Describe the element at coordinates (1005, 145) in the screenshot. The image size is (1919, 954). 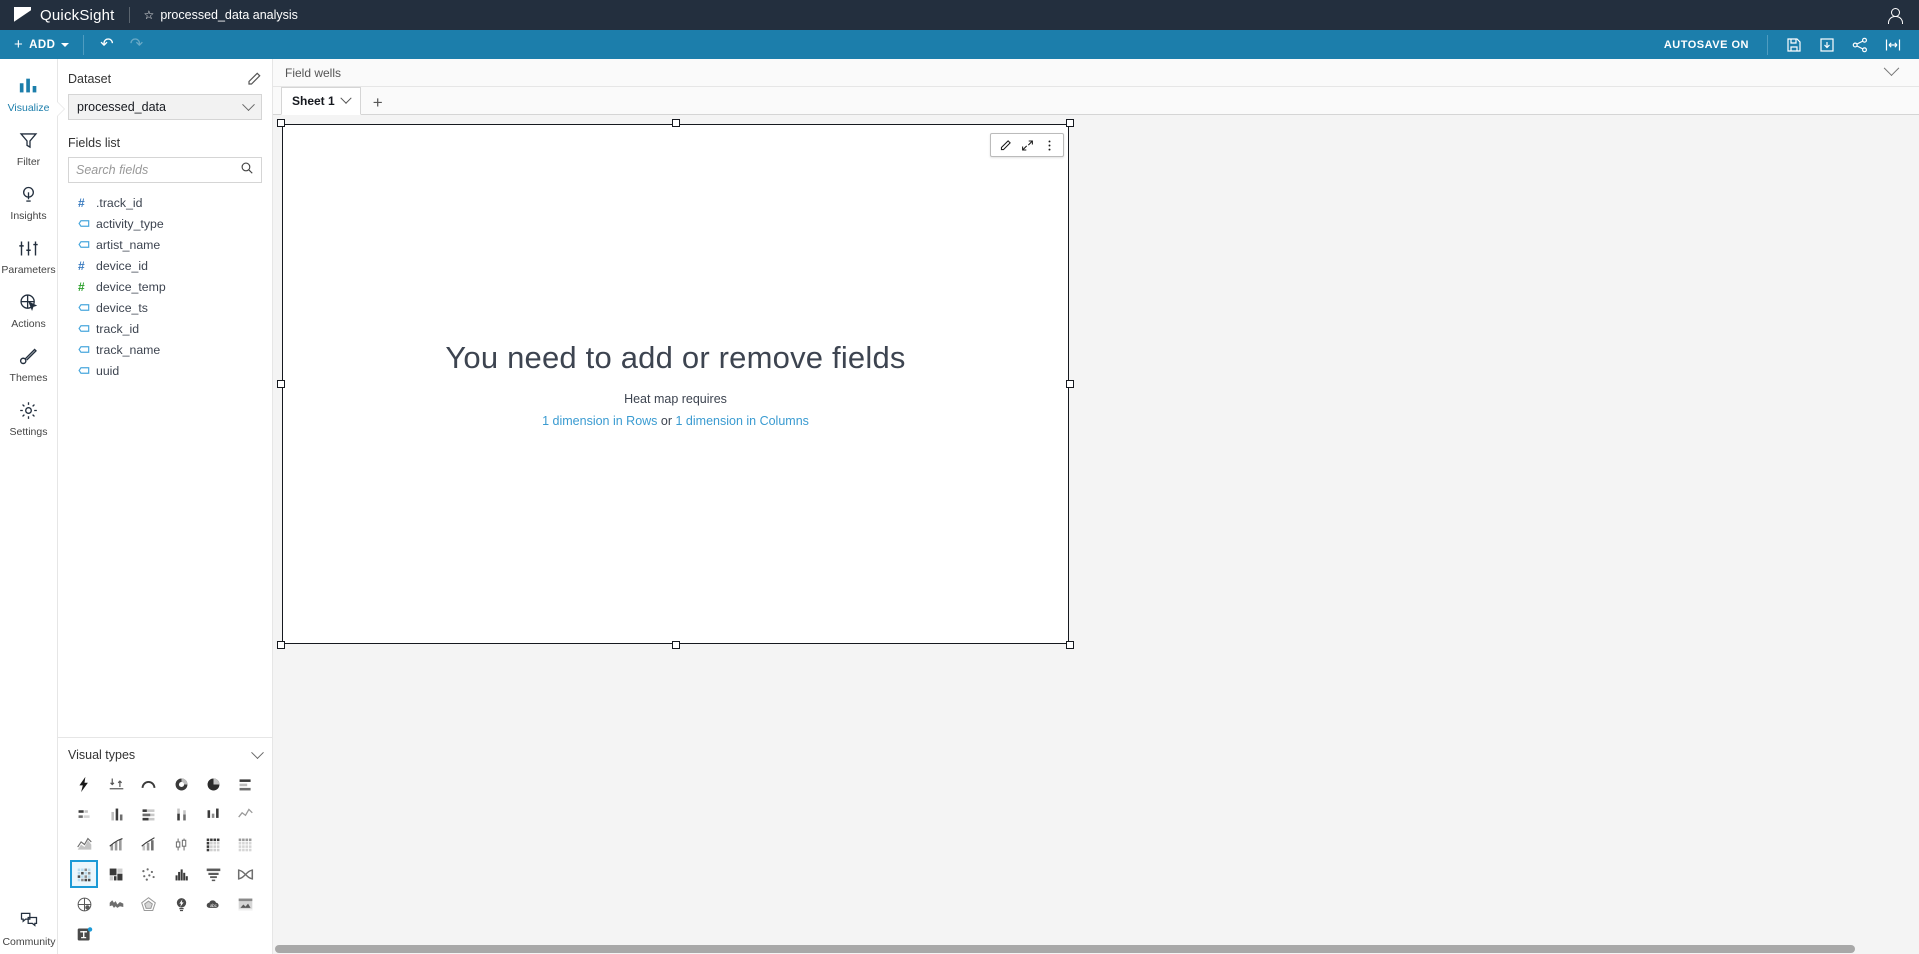
I see `edit-pencil-icon` at that location.